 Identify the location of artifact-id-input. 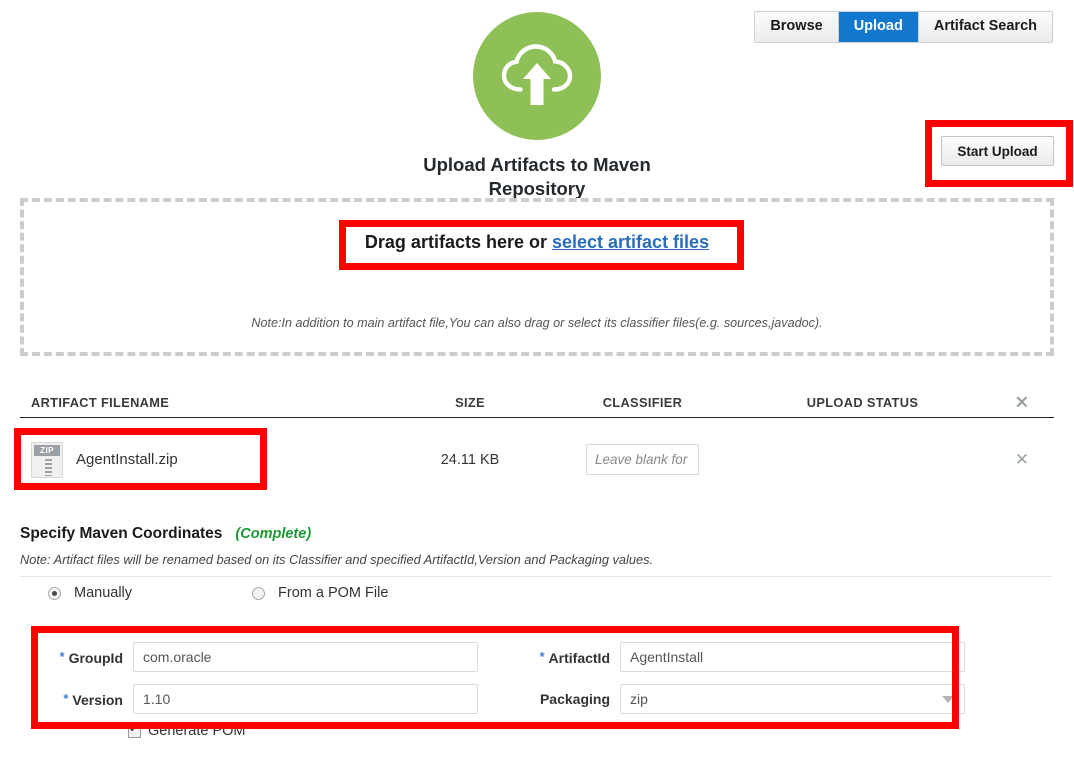
(792, 657).